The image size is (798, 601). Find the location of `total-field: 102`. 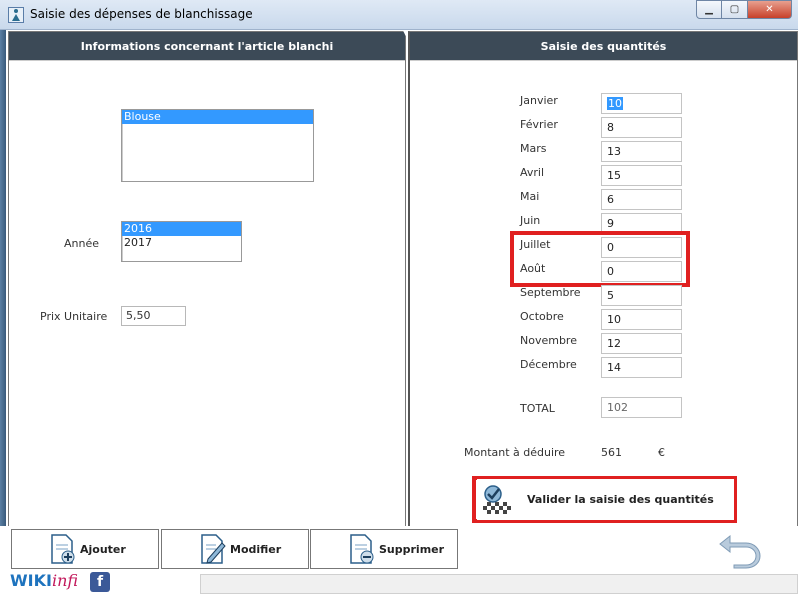

total-field: 102 is located at coordinates (641, 407).